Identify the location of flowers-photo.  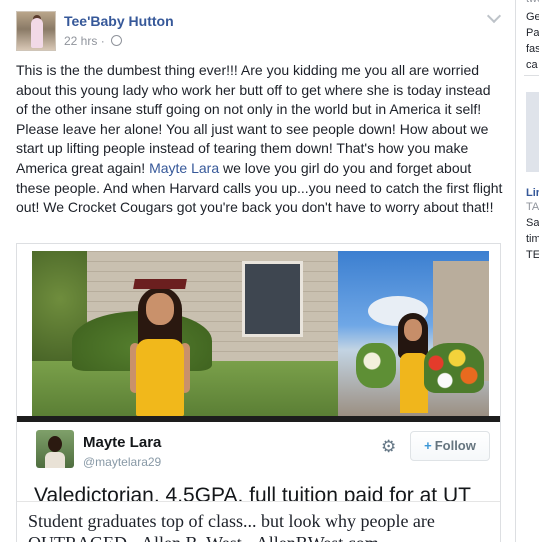
(413, 333).